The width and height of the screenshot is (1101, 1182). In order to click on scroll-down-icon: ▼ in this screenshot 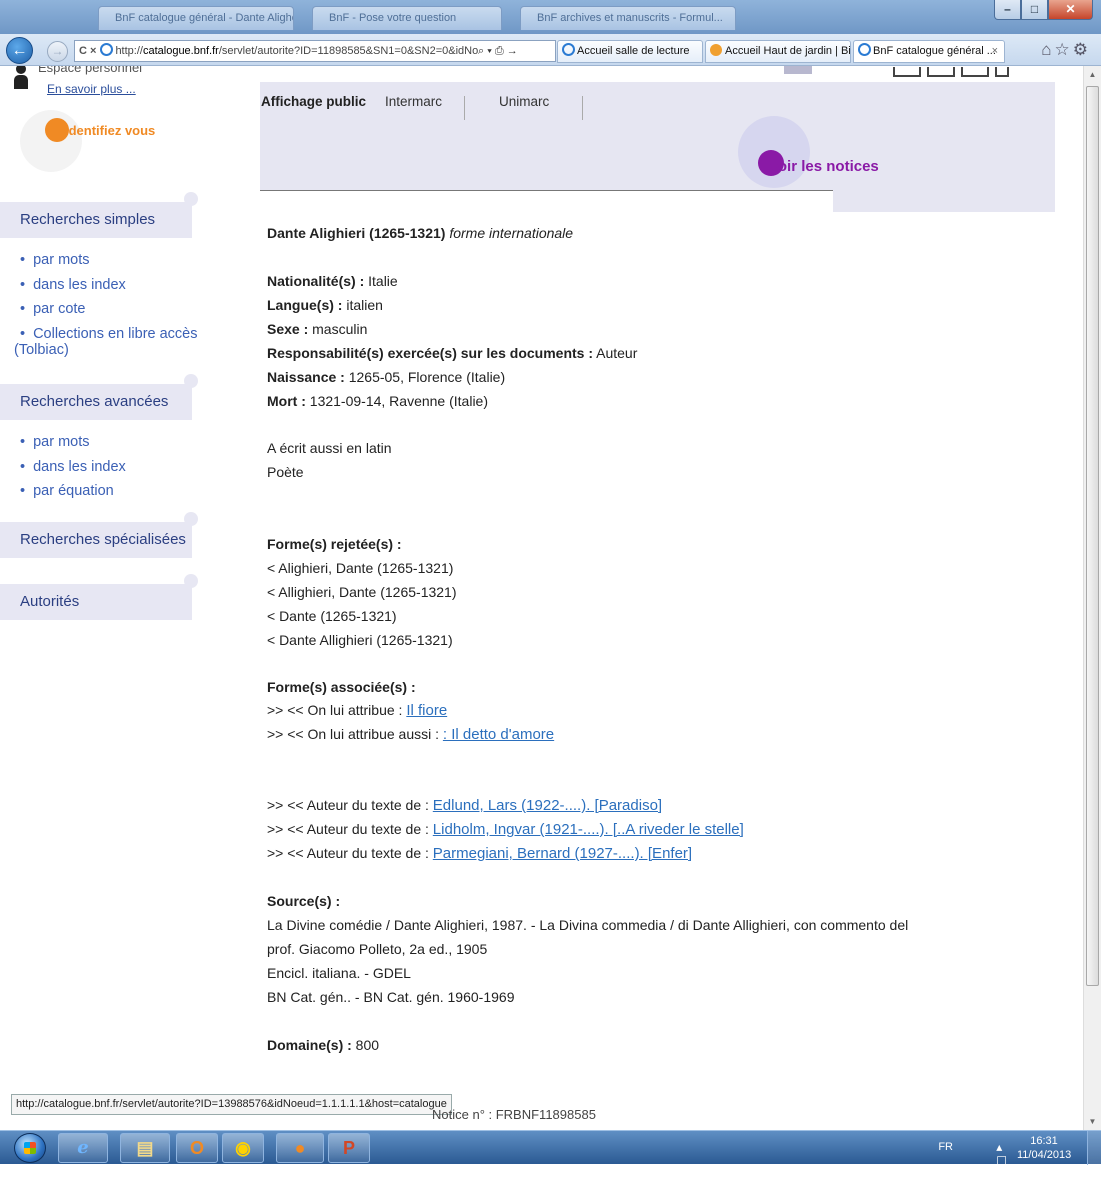, I will do `click(1092, 1121)`.